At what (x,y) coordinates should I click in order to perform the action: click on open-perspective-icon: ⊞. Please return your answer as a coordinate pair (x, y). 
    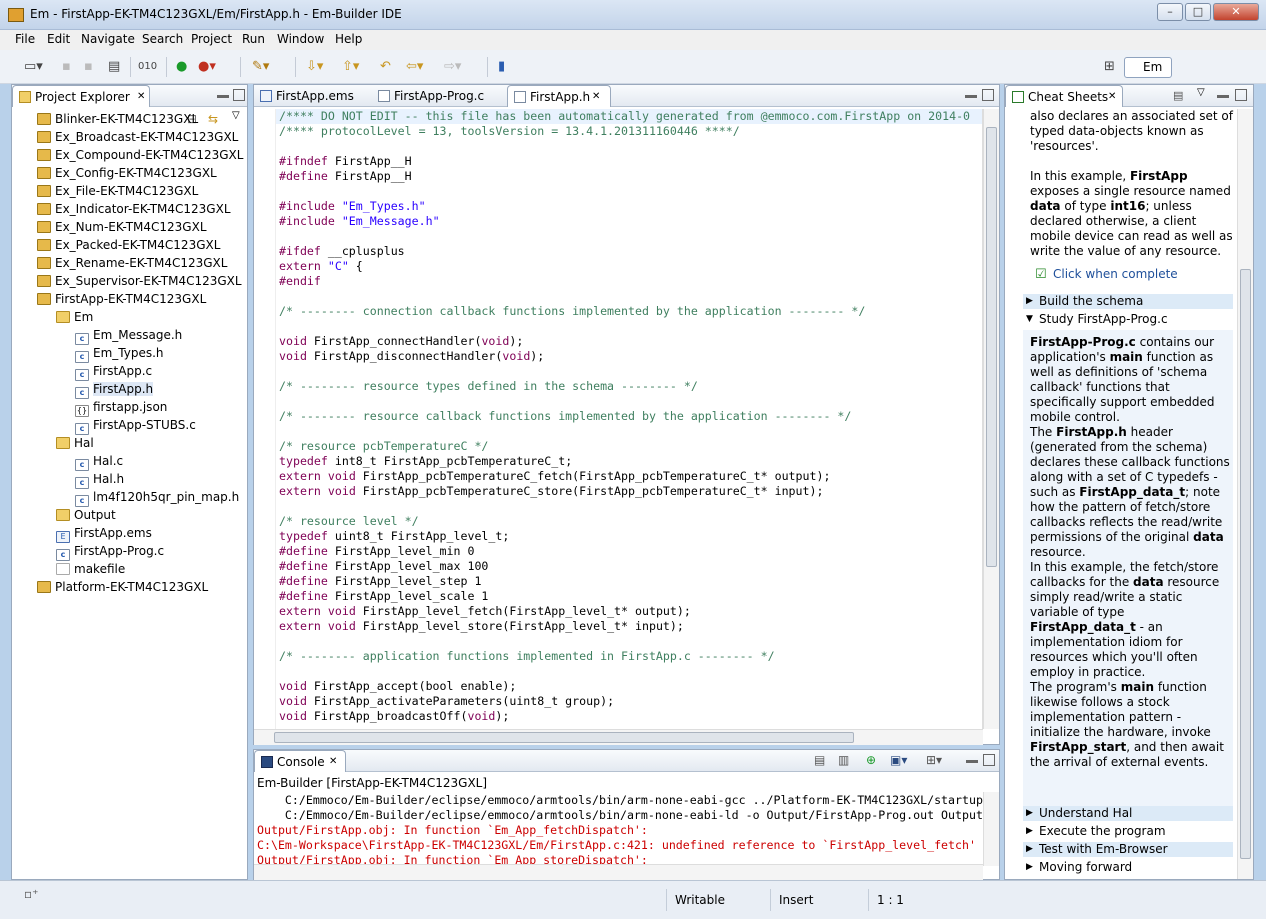
    Looking at the image, I should click on (1109, 67).